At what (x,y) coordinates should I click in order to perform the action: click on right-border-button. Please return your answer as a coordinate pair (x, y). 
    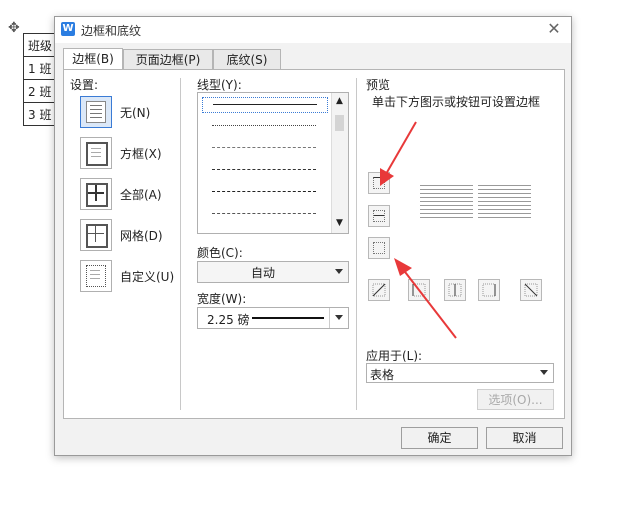
    Looking at the image, I should click on (489, 290).